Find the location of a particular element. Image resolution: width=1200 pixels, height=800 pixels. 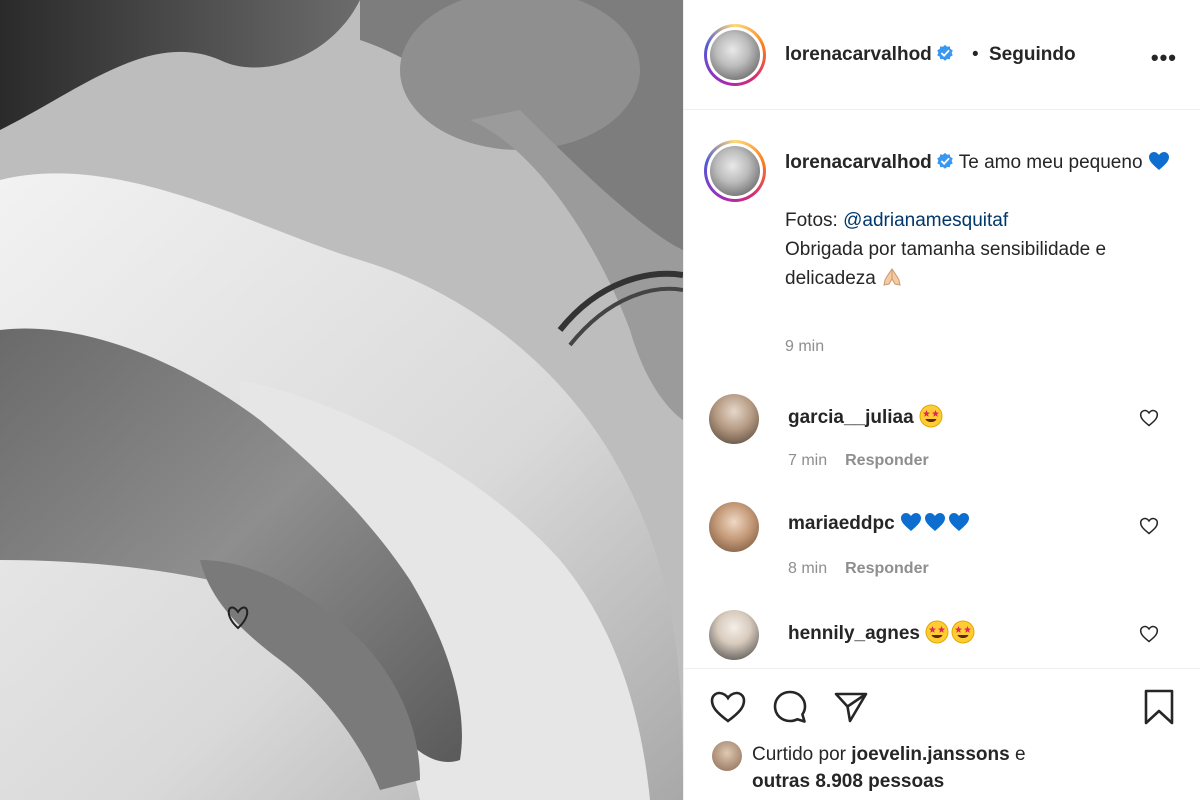

more-options-button: ••• is located at coordinates (1164, 58).